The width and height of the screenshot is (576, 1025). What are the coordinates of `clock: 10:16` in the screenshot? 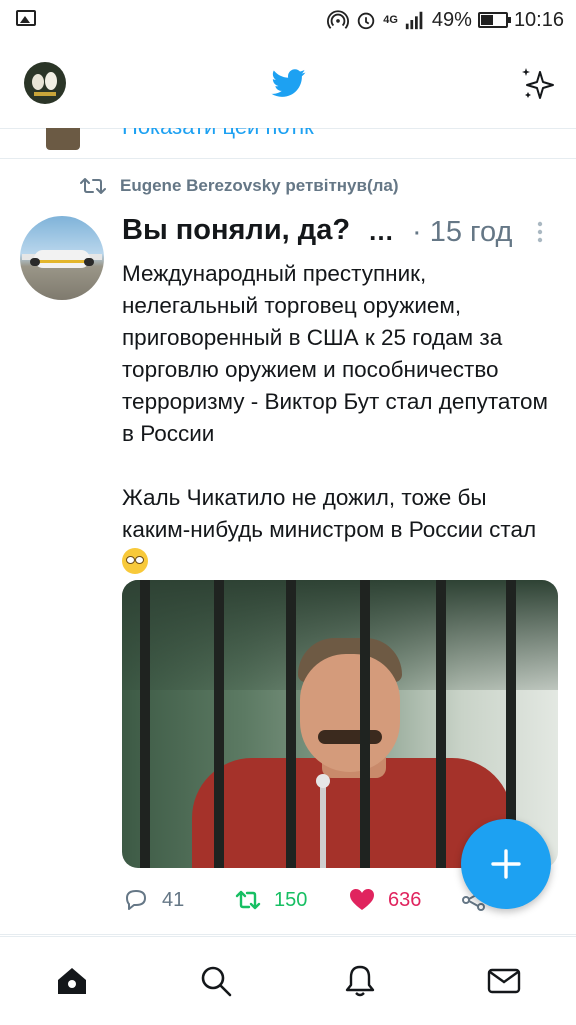 It's located at (538, 19).